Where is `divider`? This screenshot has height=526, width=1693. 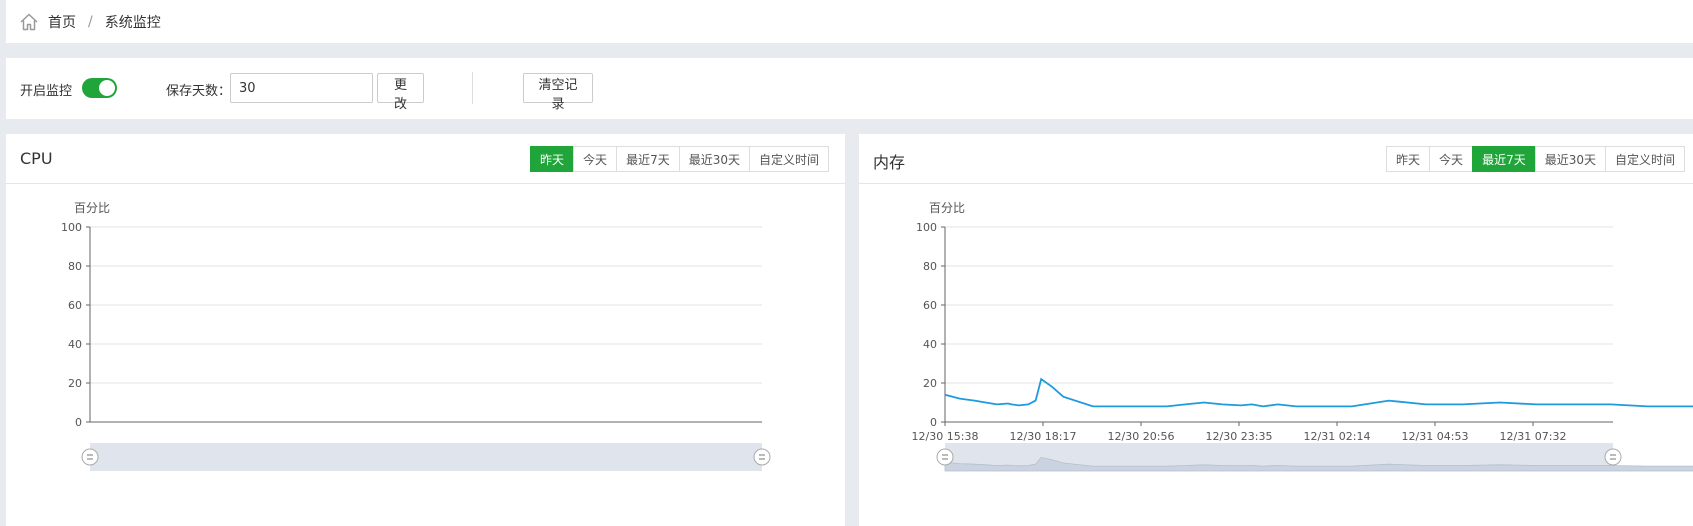
divider is located at coordinates (472, 88).